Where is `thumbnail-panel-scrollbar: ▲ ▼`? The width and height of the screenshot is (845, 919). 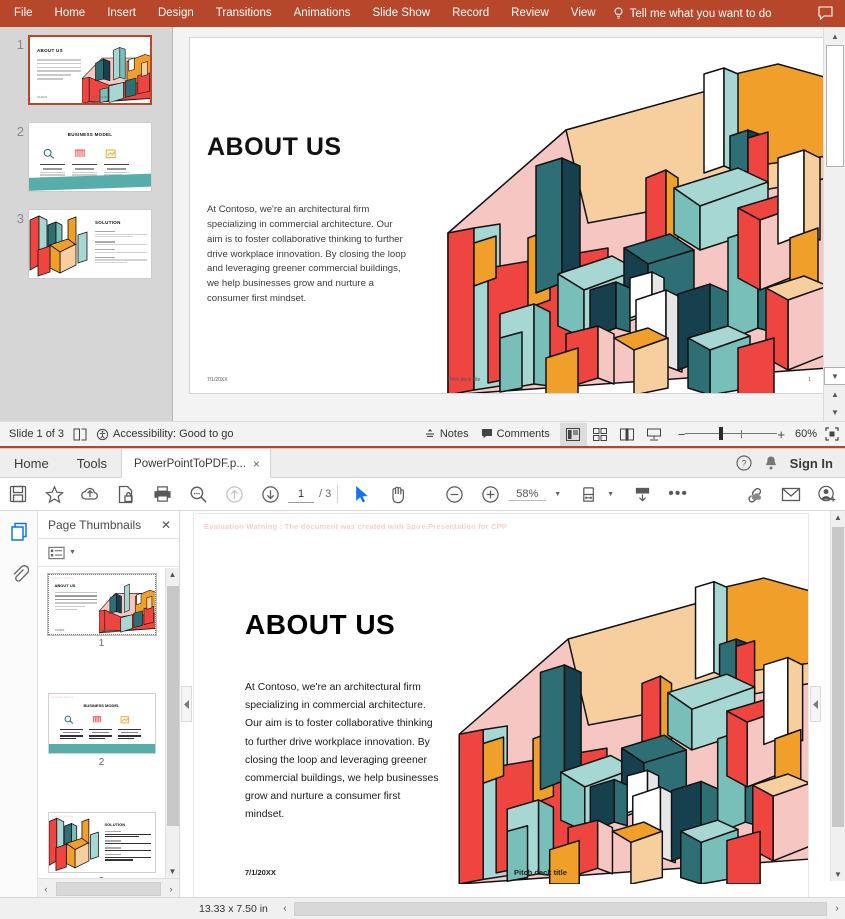 thumbnail-panel-scrollbar: ▲ ▼ is located at coordinates (172, 723).